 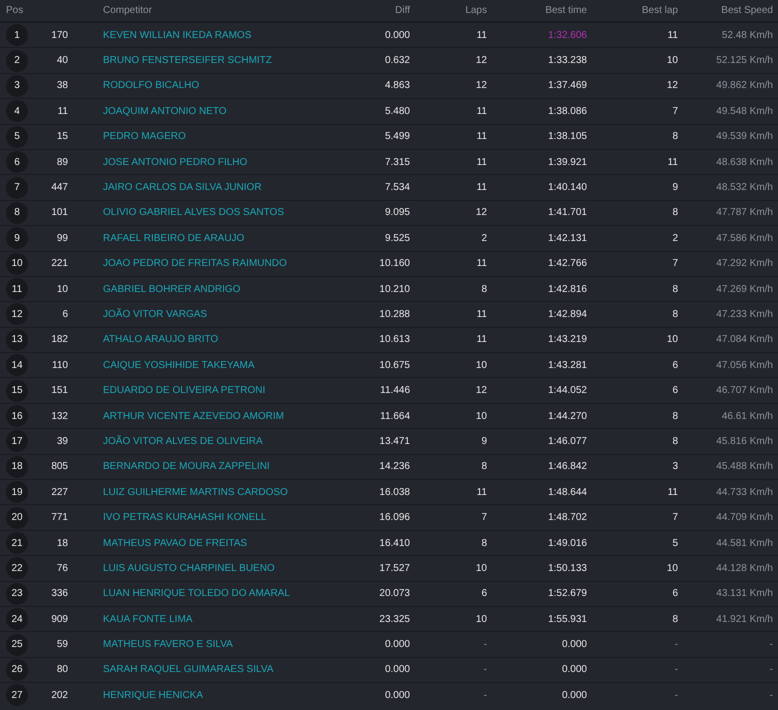 What do you see at coordinates (17, 213) in the screenshot?
I see `position-badge: 8` at bounding box center [17, 213].